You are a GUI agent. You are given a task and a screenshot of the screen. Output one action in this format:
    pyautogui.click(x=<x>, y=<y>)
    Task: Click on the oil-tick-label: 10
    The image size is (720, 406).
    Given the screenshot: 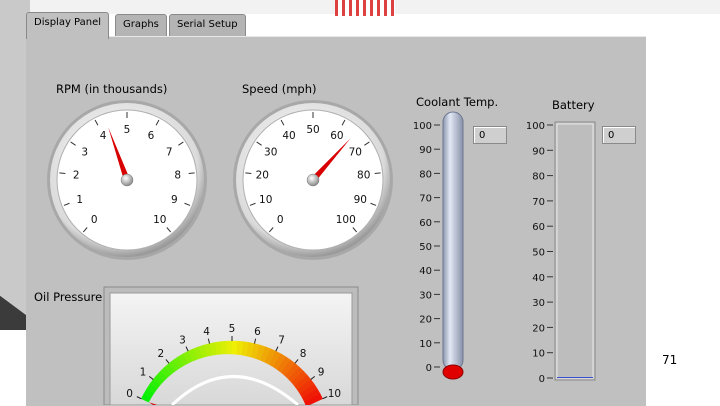 What is the action you would take?
    pyautogui.click(x=334, y=394)
    